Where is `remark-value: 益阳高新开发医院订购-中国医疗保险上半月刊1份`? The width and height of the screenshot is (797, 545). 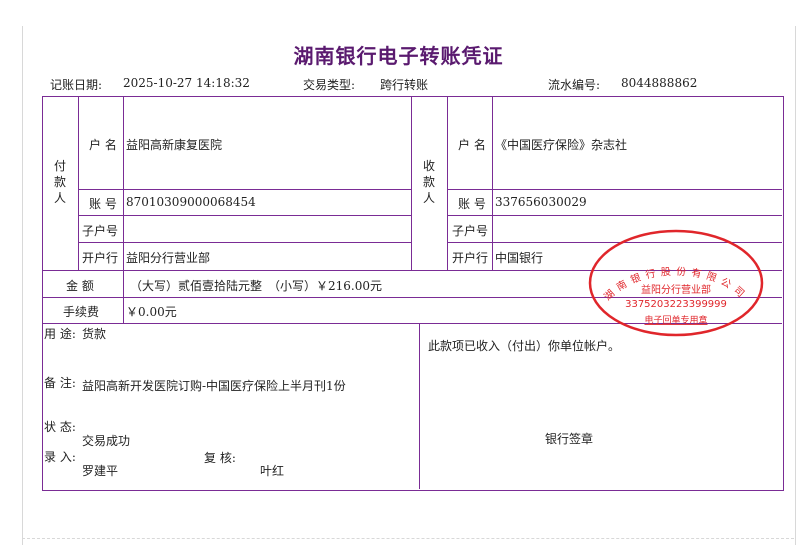
remark-value: 益阳高新开发医院订购-中国医疗保险上半月刊1份 is located at coordinates (214, 386).